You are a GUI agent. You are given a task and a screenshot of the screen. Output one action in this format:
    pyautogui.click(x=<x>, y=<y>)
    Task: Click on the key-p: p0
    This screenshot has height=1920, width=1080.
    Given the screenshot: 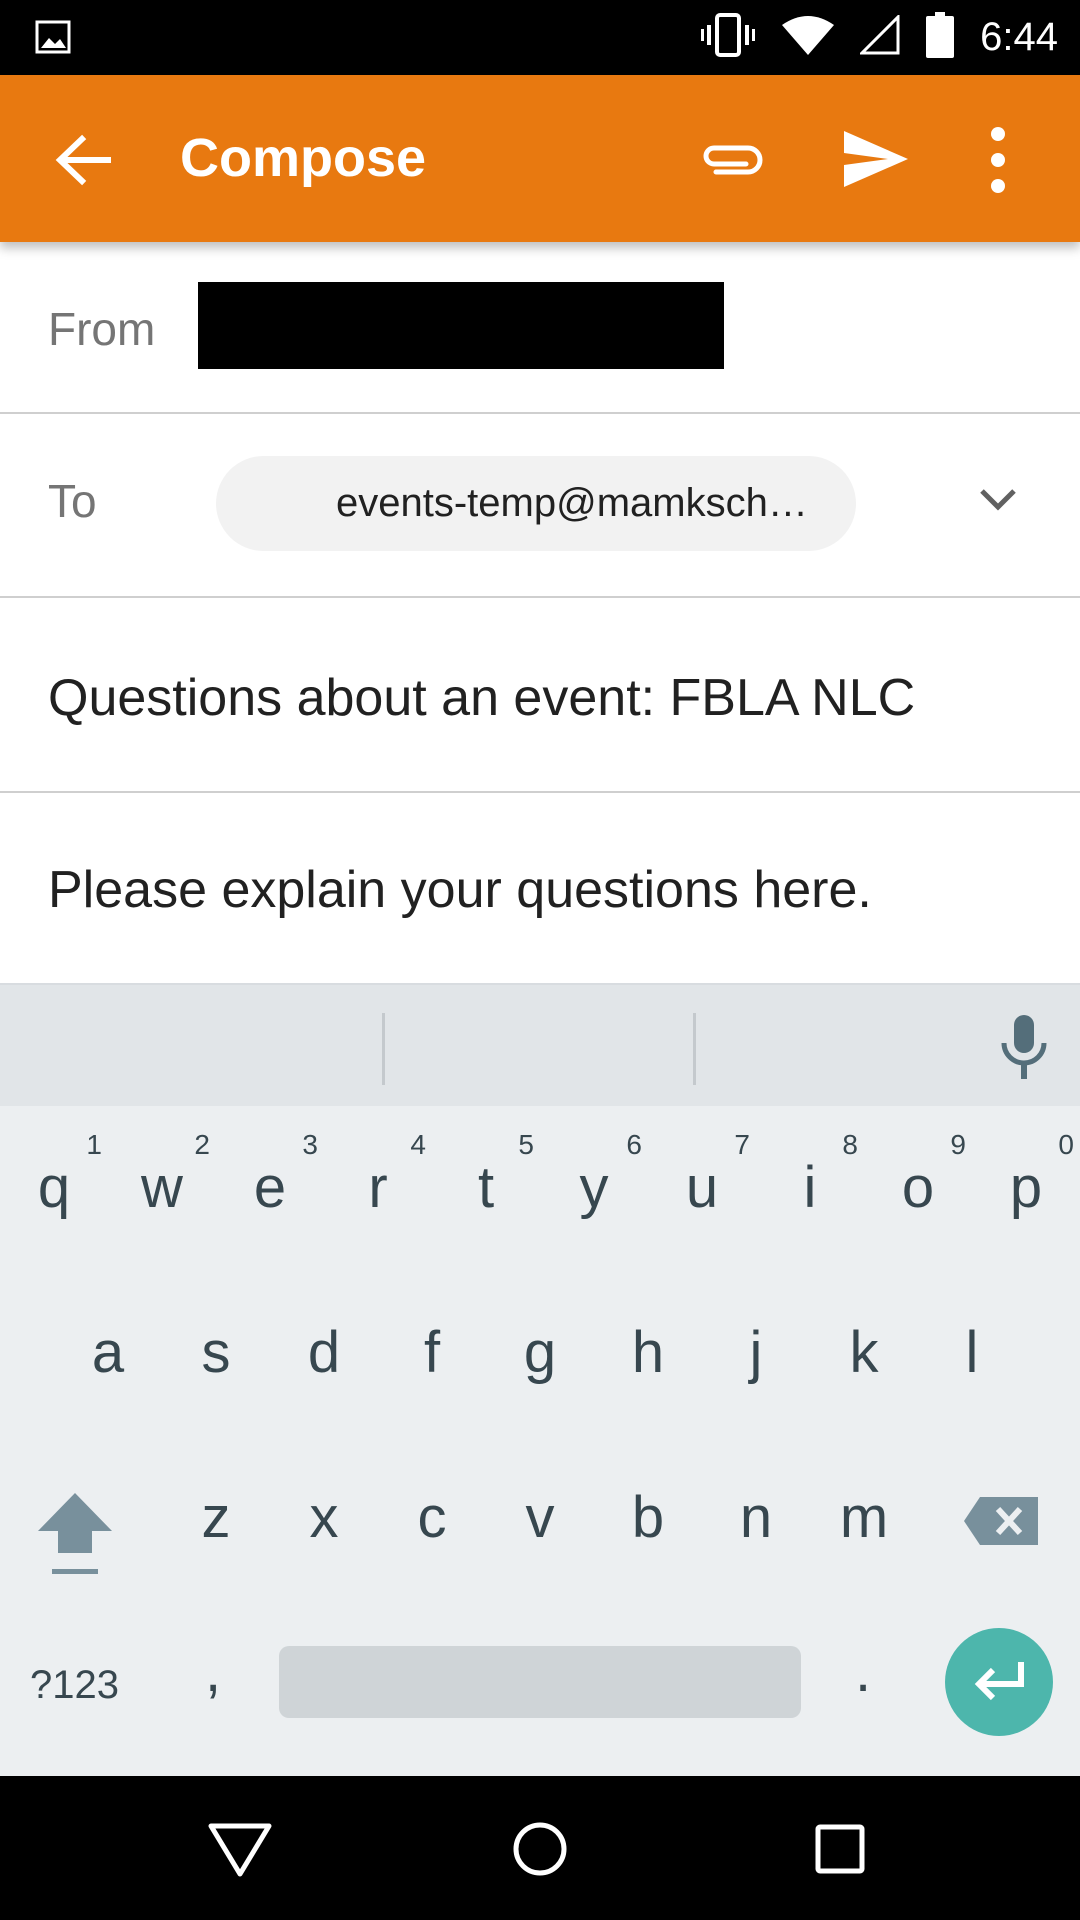 What is the action you would take?
    pyautogui.click(x=1026, y=1193)
    